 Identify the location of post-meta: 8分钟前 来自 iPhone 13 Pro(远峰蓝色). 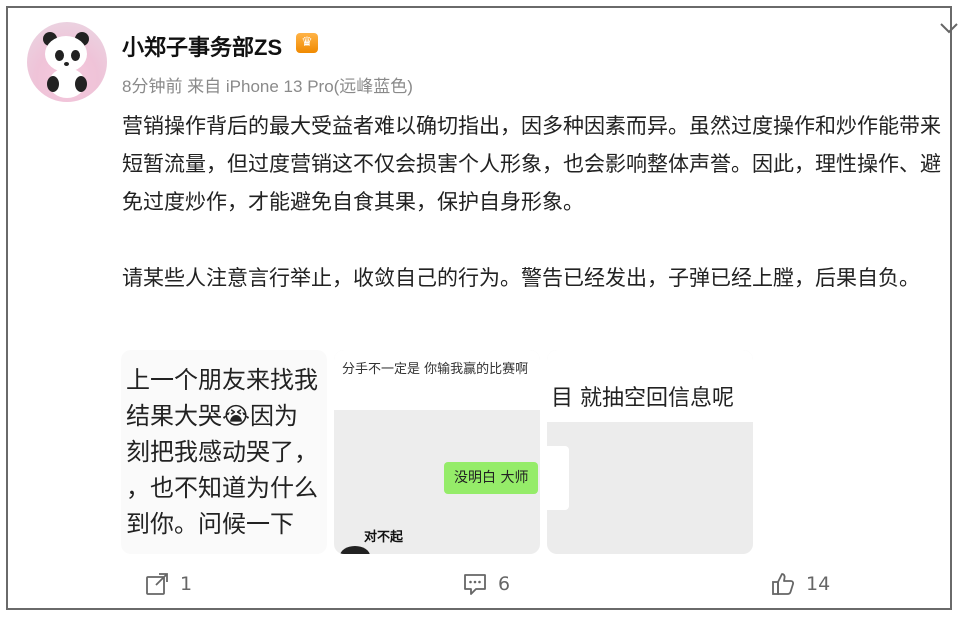
(267, 86).